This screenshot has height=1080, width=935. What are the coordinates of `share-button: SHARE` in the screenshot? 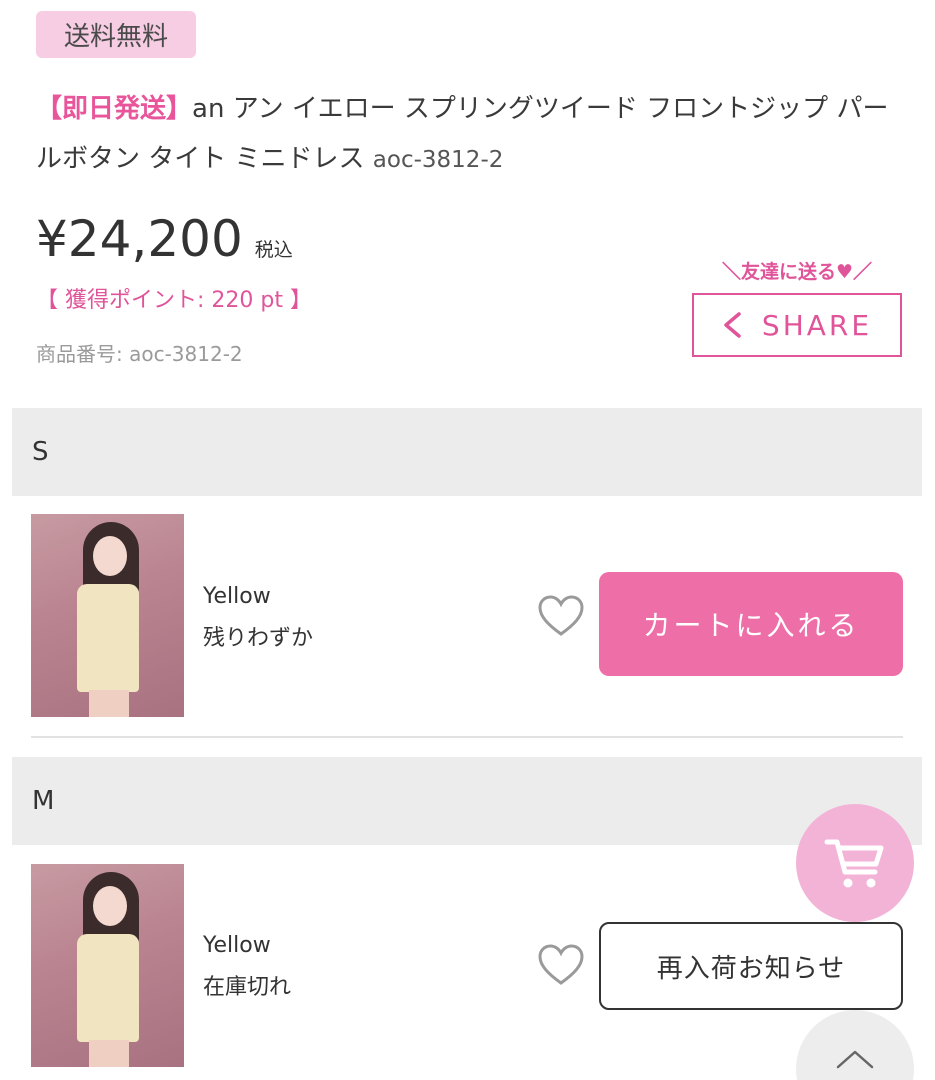 It's located at (797, 325).